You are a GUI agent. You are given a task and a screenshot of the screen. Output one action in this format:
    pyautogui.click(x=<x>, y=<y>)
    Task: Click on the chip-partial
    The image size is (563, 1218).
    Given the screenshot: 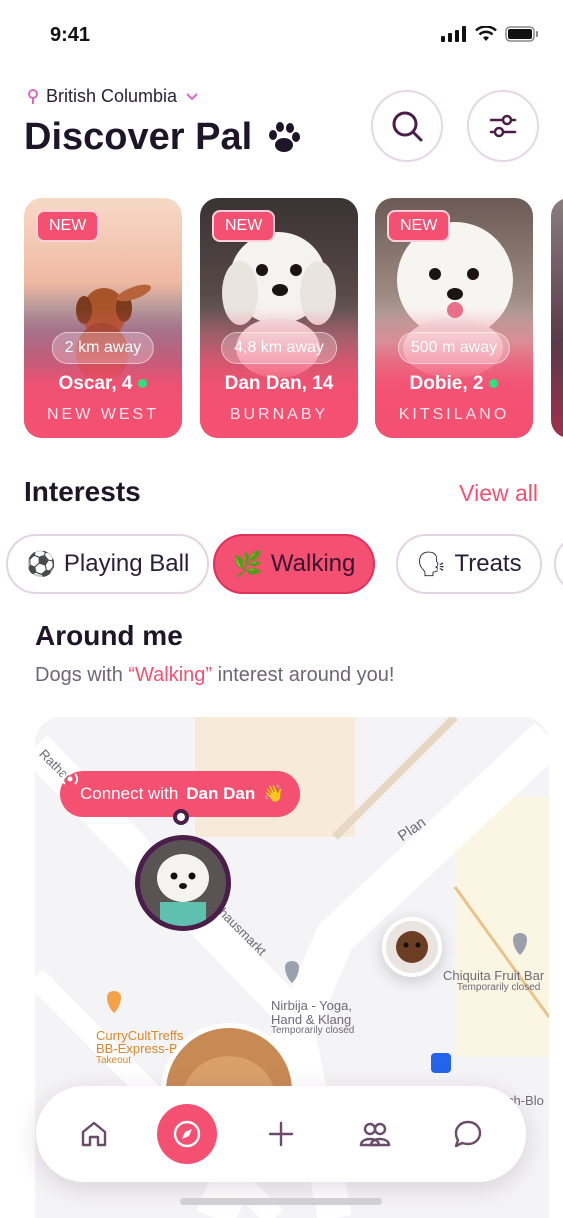 What is the action you would take?
    pyautogui.click(x=558, y=564)
    